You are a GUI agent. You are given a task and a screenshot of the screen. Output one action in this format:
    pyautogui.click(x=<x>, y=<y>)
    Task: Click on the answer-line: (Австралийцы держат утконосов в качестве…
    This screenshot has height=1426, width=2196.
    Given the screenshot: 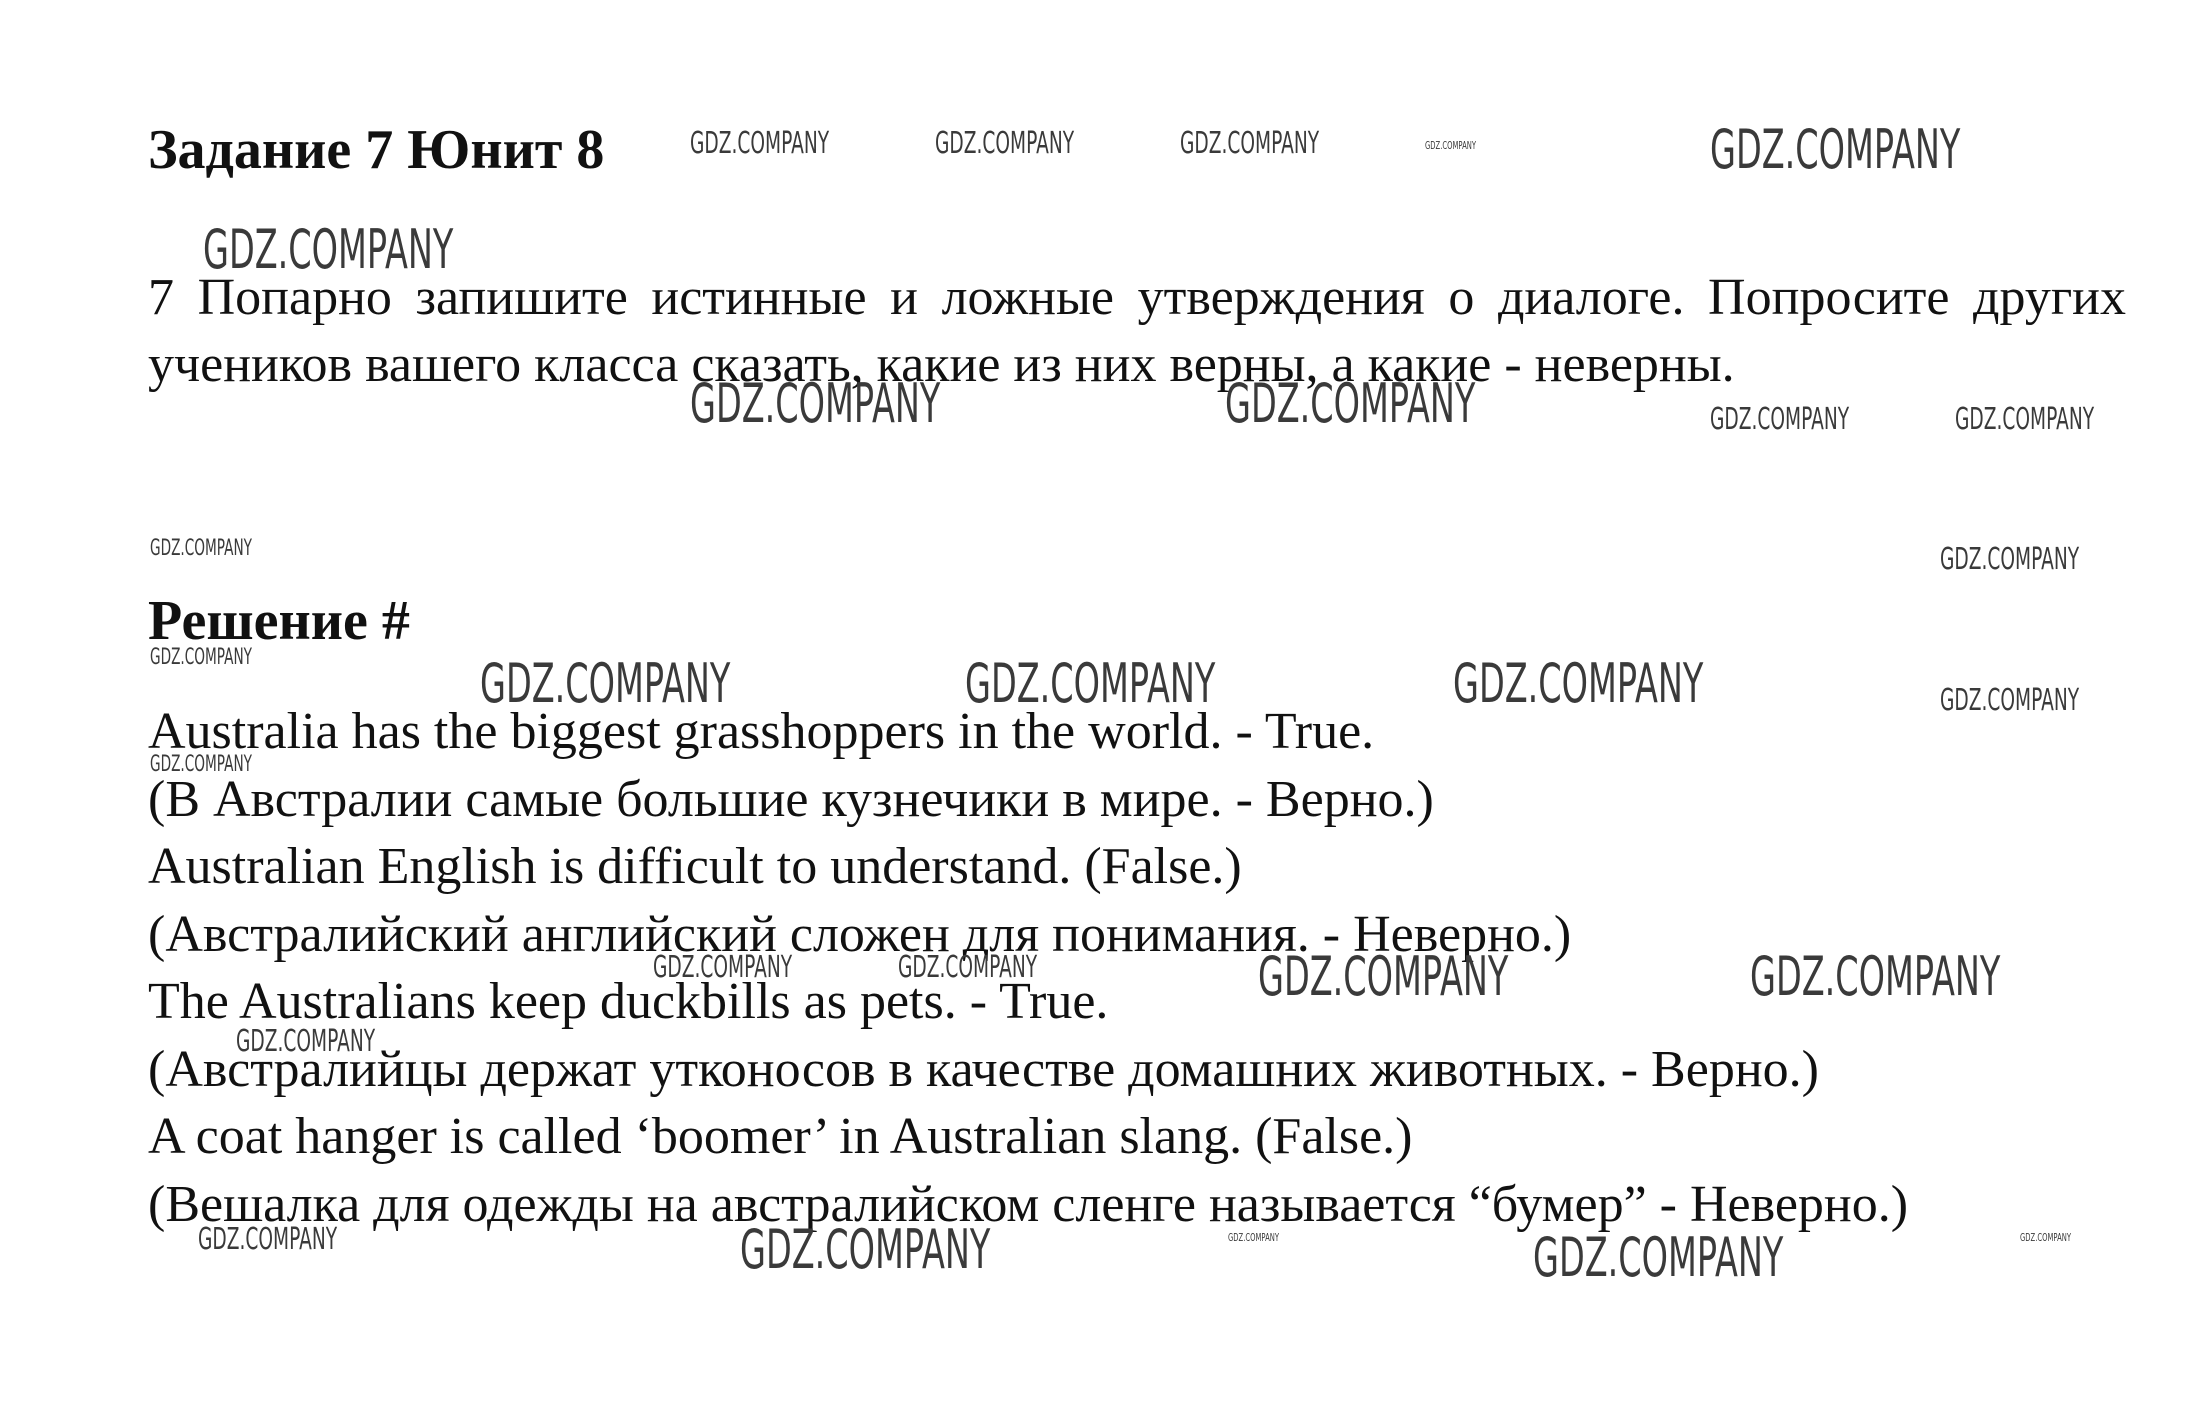 What is the action you would take?
    pyautogui.click(x=983, y=1069)
    